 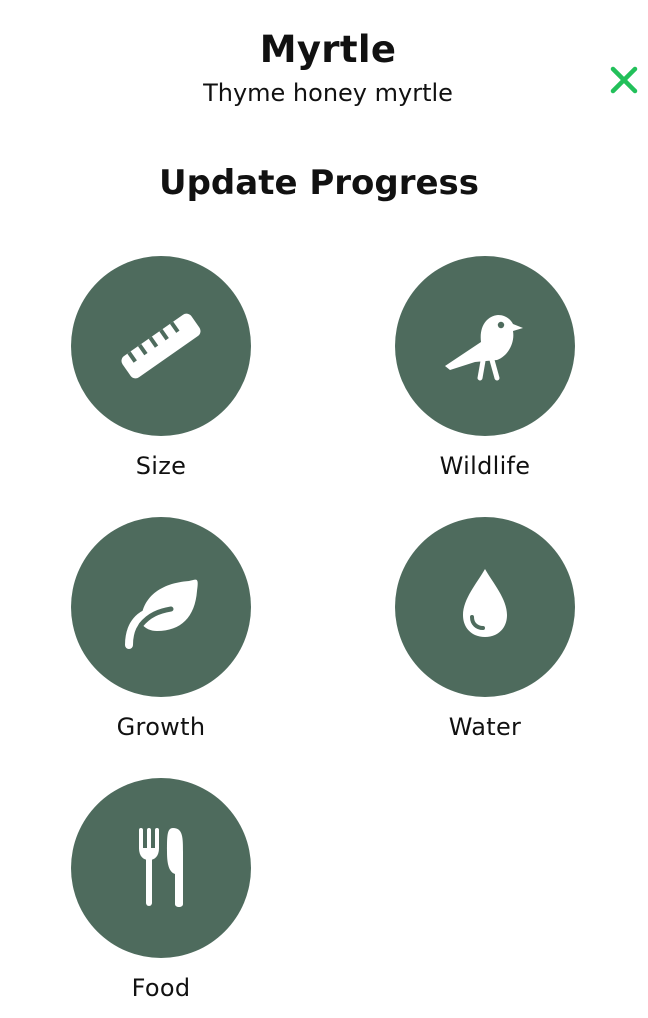 I want to click on size-option: Size, so click(x=161, y=376).